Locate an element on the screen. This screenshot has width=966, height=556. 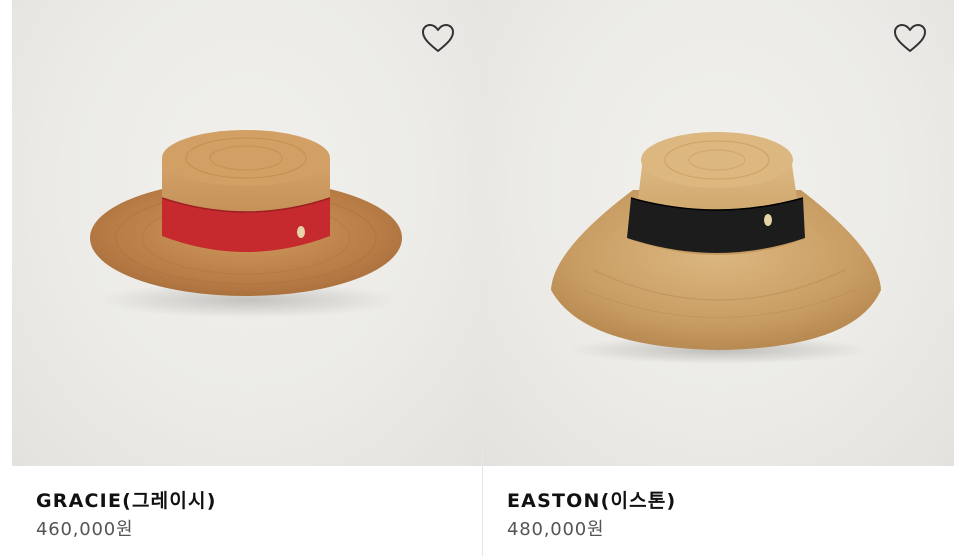
product-info: GRACIE(그레이시) 460,000원 is located at coordinates (126, 515).